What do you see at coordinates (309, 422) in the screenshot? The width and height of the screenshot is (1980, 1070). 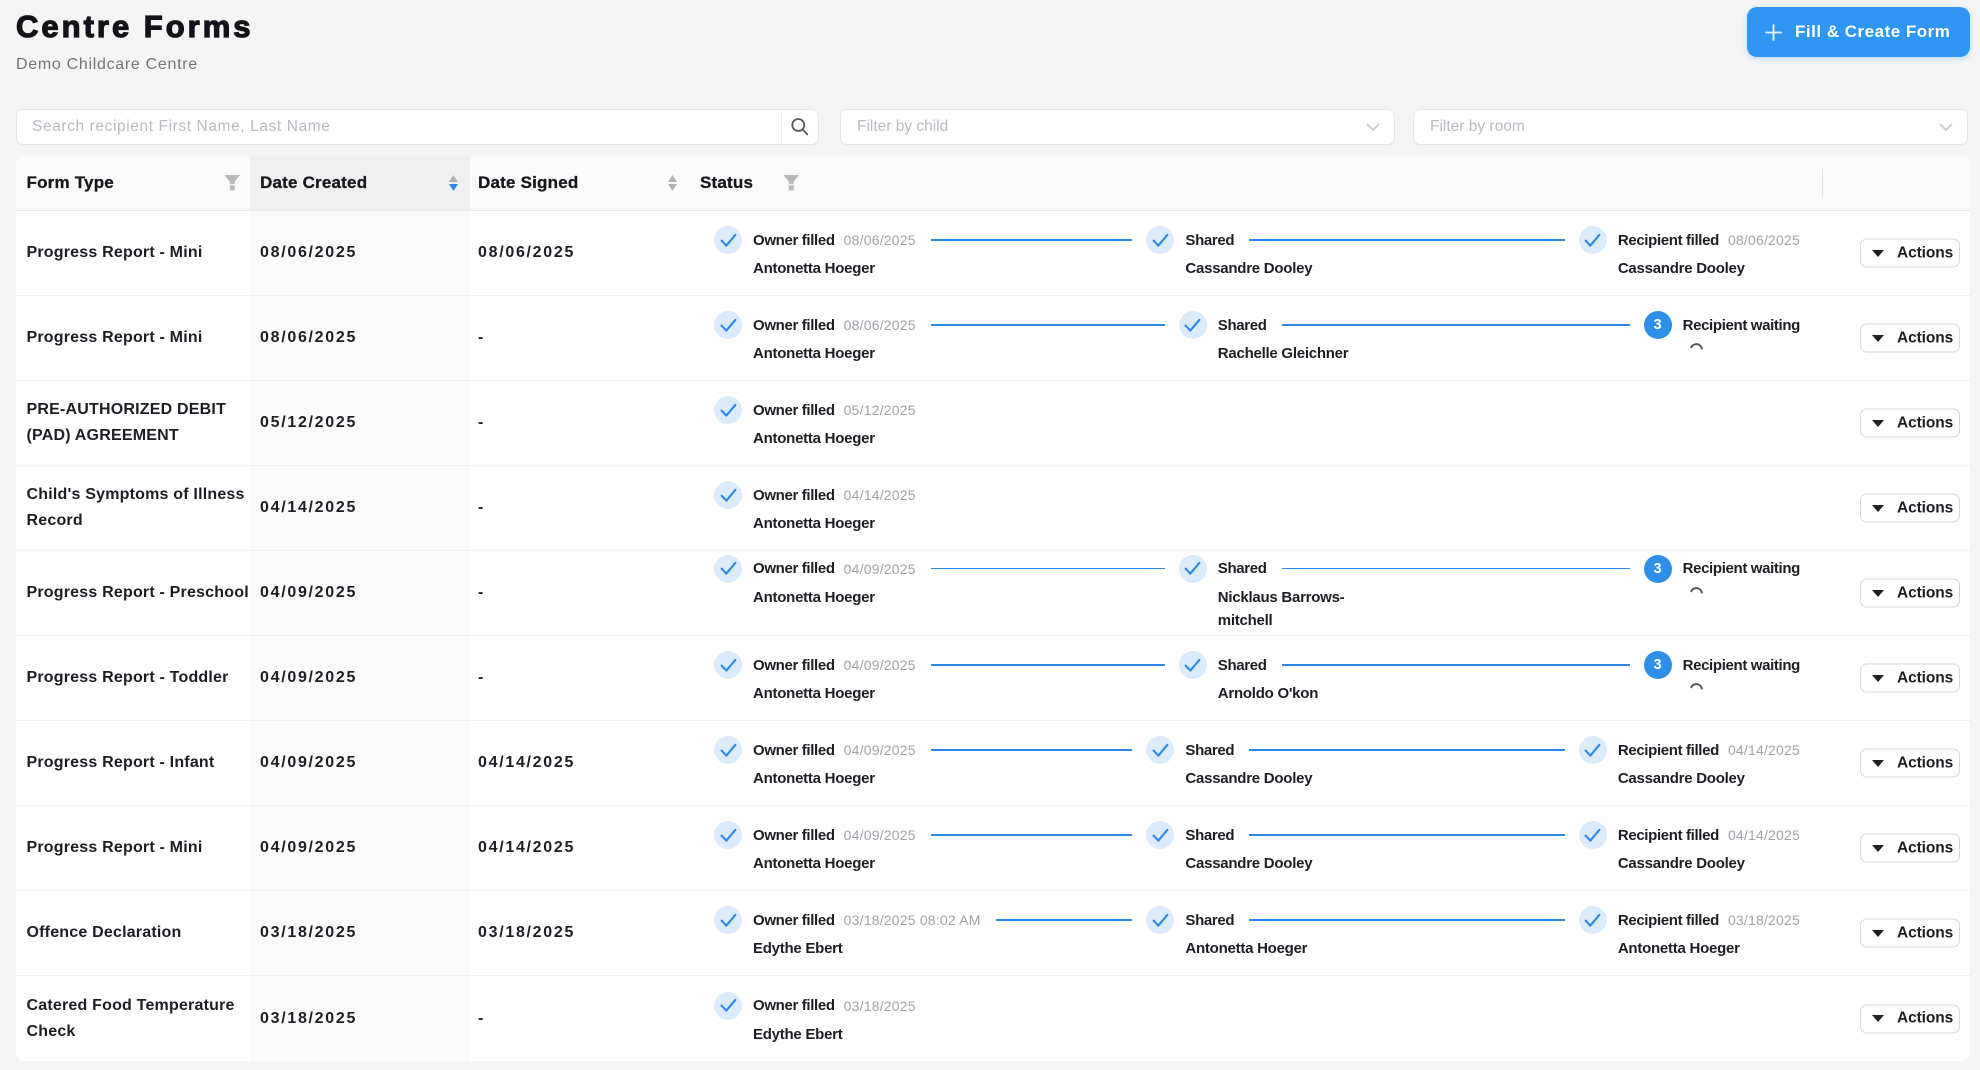 I see `cell-date-created: 05/12/2025` at bounding box center [309, 422].